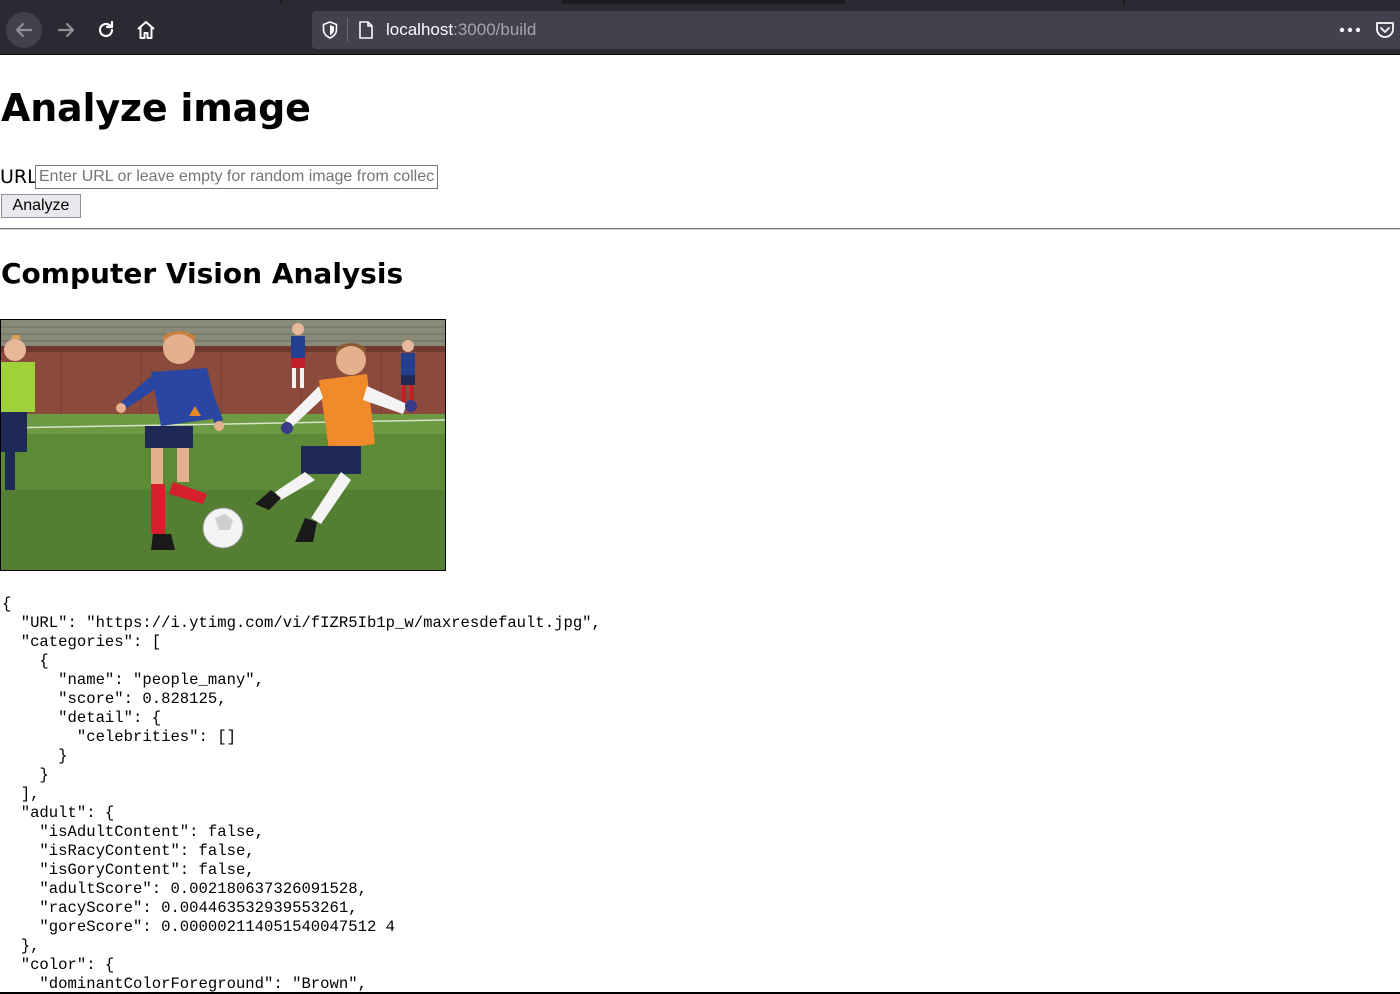 The width and height of the screenshot is (1400, 994). What do you see at coordinates (700, 229) in the screenshot?
I see `horizontal-rule` at bounding box center [700, 229].